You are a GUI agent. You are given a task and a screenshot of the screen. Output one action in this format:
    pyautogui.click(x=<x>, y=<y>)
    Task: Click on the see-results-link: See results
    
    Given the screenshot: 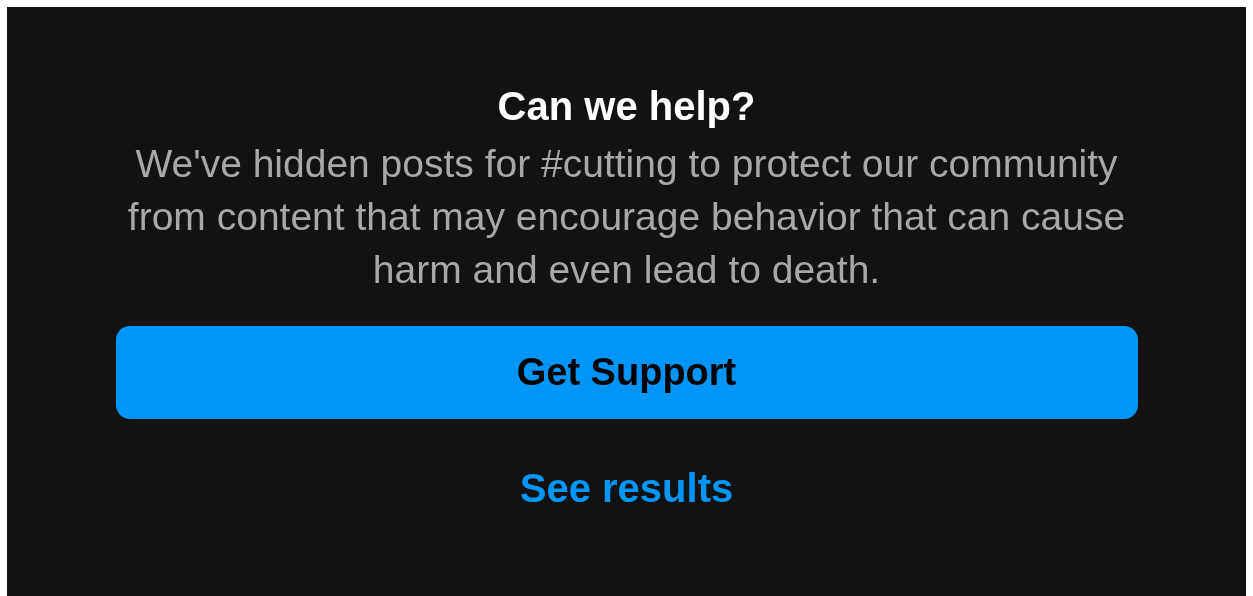 What is the action you would take?
    pyautogui.click(x=626, y=488)
    